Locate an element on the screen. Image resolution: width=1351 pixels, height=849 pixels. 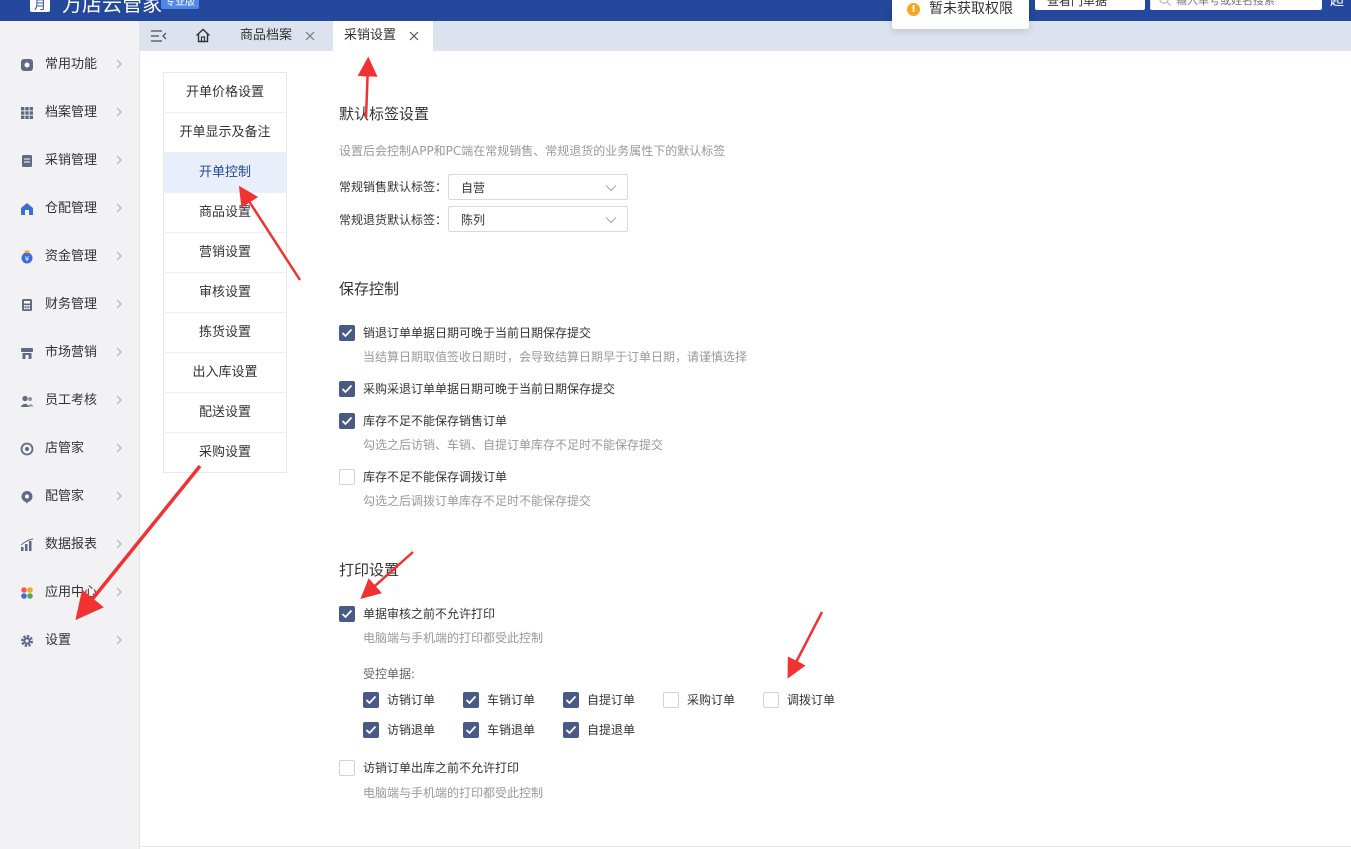
sidebar-item-label: 仓配管理 is located at coordinates (71, 208).